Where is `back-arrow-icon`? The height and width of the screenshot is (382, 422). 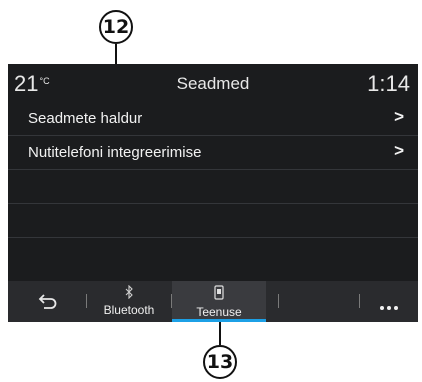 back-arrow-icon is located at coordinates (48, 303).